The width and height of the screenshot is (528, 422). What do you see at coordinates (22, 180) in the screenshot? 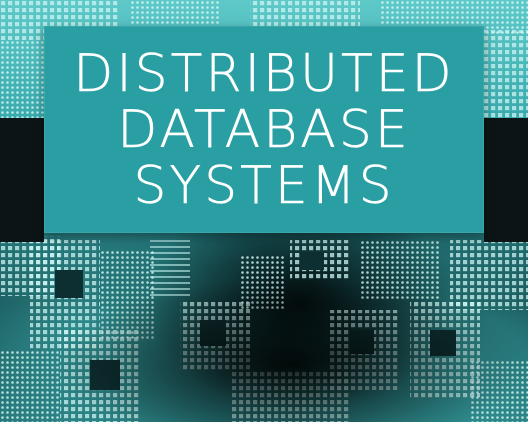
I see `left-dark-band` at bounding box center [22, 180].